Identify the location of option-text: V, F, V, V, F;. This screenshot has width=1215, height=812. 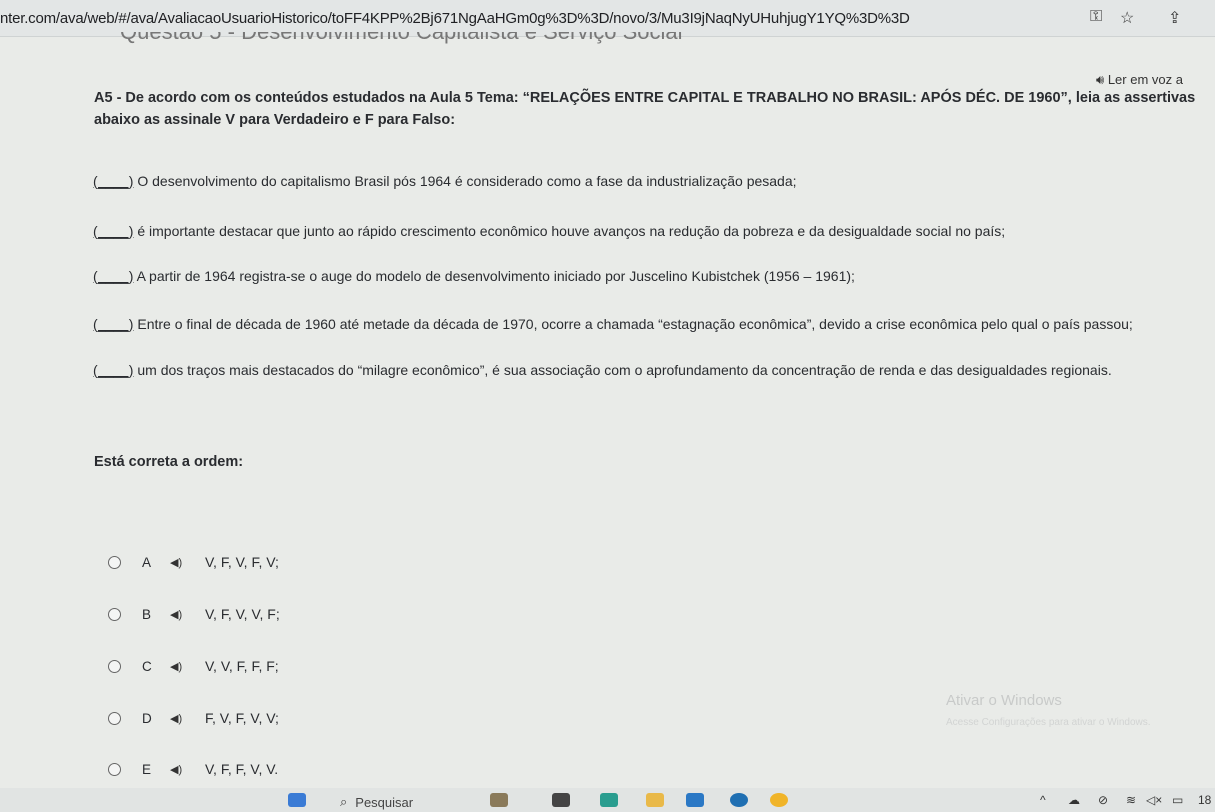
(242, 614).